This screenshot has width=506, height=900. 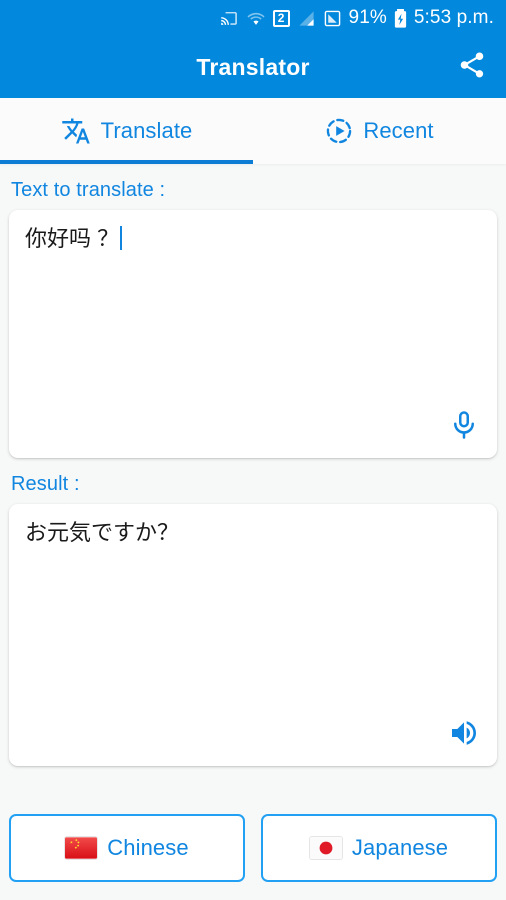 I want to click on result-field-label: Result :, so click(x=45, y=484).